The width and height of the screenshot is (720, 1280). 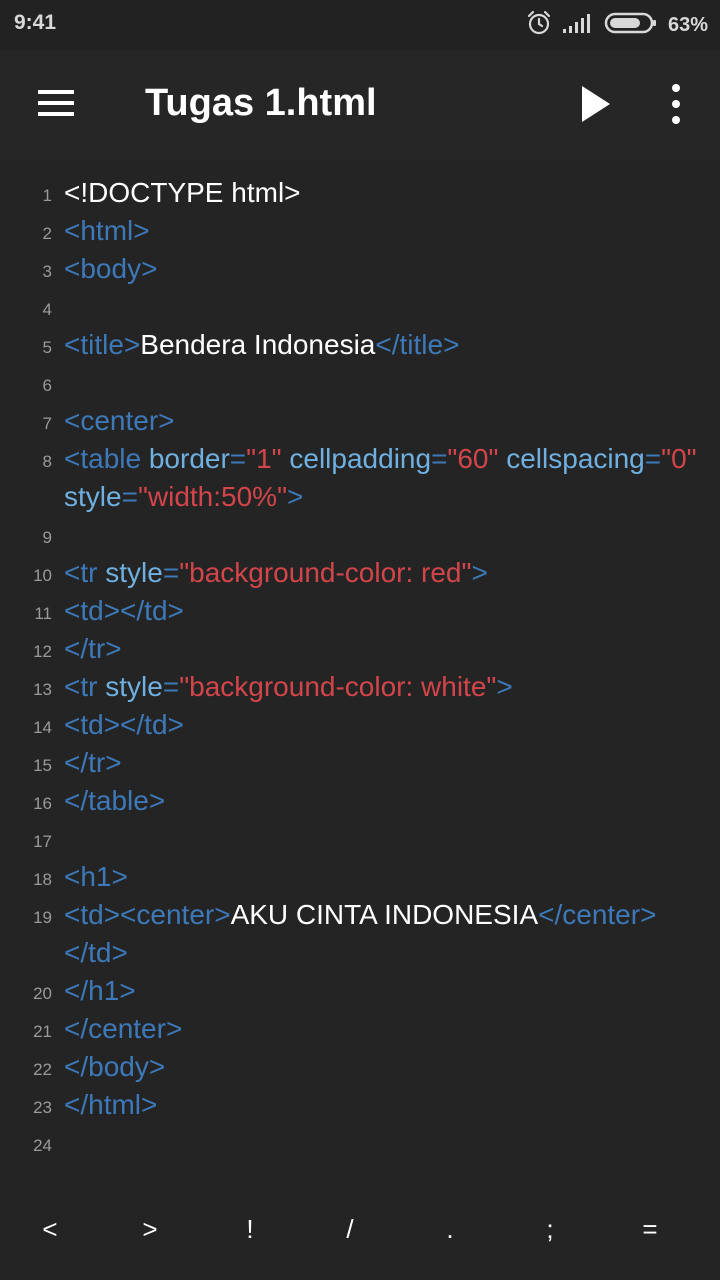 I want to click on run-button, so click(x=595, y=104).